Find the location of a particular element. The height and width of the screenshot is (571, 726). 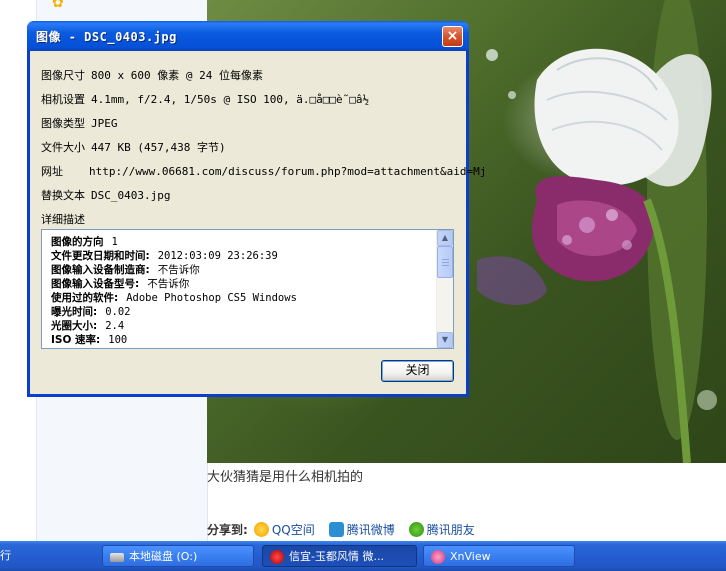

row-filesize: 文件大小 447 KB (457,438 字节) is located at coordinates (133, 147).